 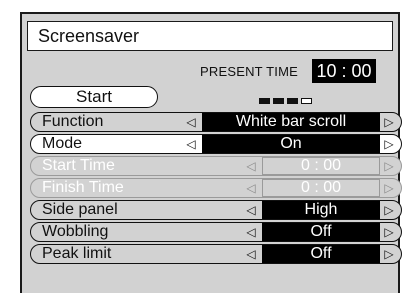 What do you see at coordinates (321, 210) in the screenshot?
I see `side-panel-value: High` at bounding box center [321, 210].